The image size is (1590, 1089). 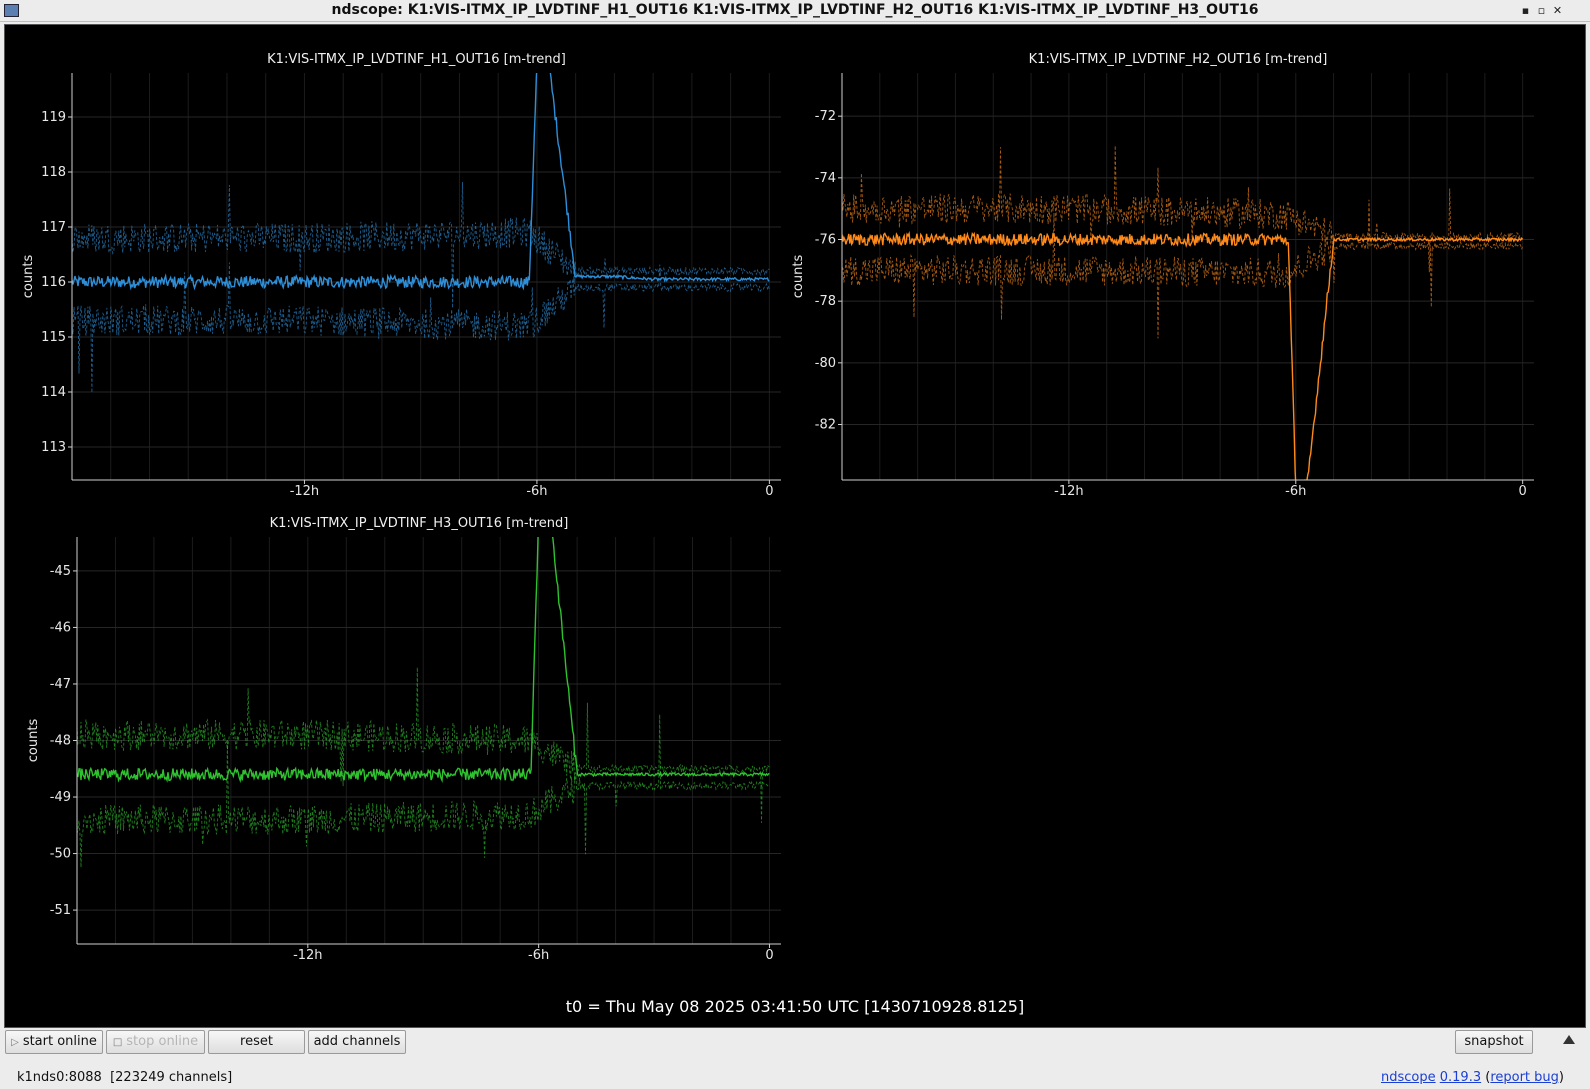 I want to click on y-tick-label: 118, so click(x=53, y=172).